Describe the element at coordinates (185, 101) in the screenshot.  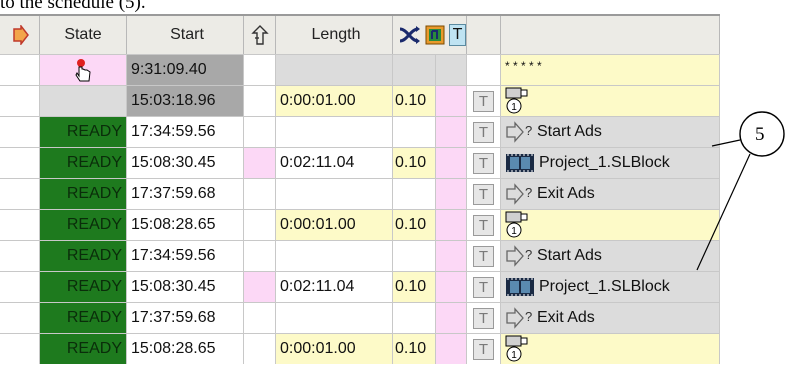
I see `start-cell: 15:03:18.96` at that location.